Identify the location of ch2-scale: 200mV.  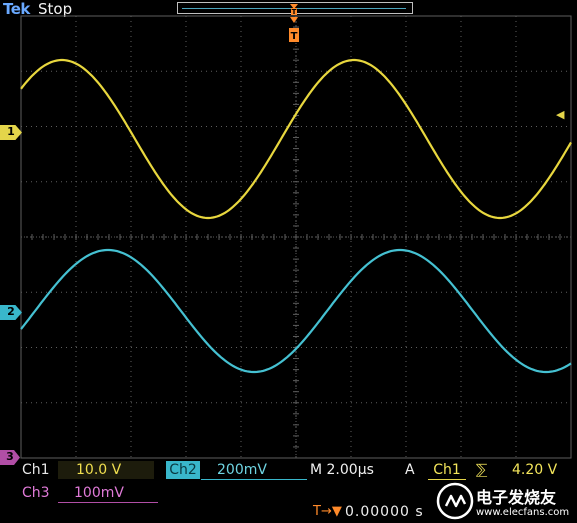
(254, 470).